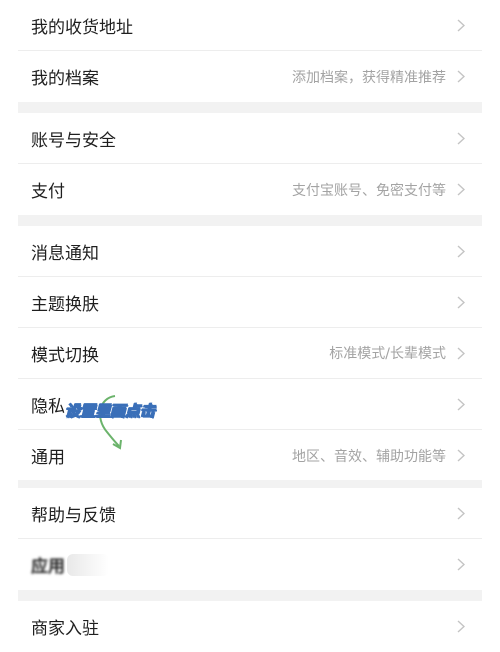  What do you see at coordinates (48, 458) in the screenshot?
I see `settings-item-label: 通用` at bounding box center [48, 458].